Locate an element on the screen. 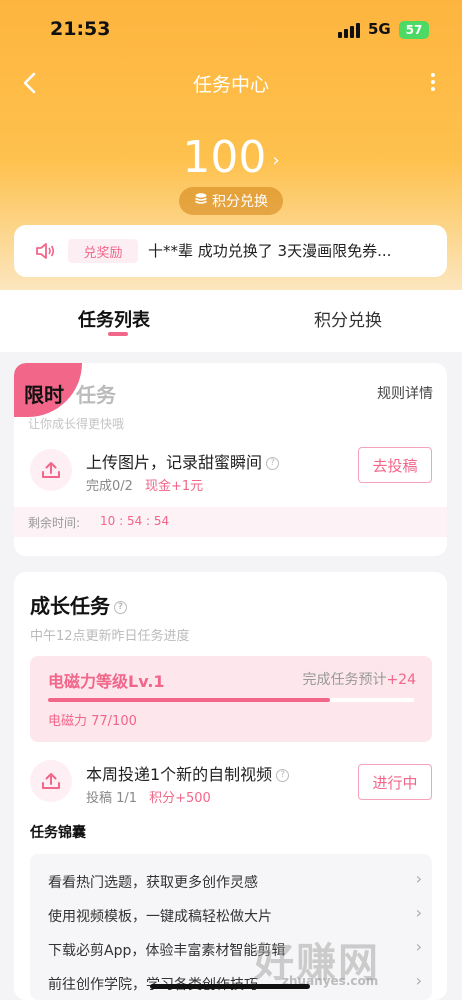 Image resolution: width=462 pixels, height=1000 pixels. growth-card-title: 成长任务? is located at coordinates (78, 604).